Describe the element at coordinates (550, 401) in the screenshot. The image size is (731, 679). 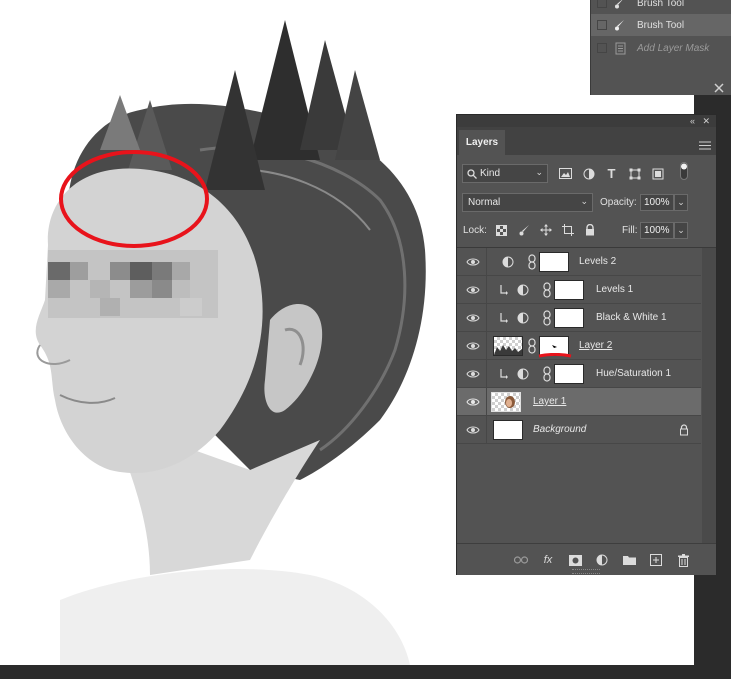
I see `layer-name: Layer 1` at that location.